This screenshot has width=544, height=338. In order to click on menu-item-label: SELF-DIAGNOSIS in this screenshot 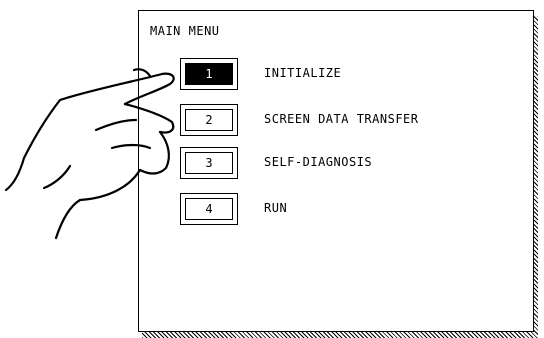, I will do `click(318, 162)`.